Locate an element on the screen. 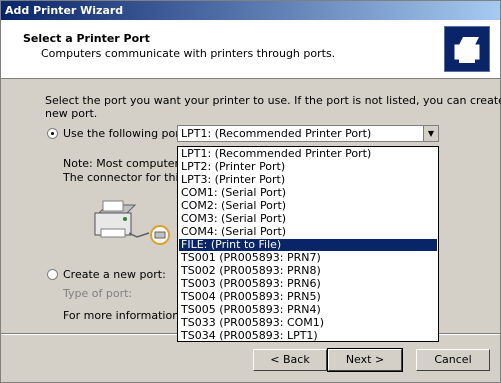  dropdown-item: COM4: (Serial Port) is located at coordinates (308, 232).